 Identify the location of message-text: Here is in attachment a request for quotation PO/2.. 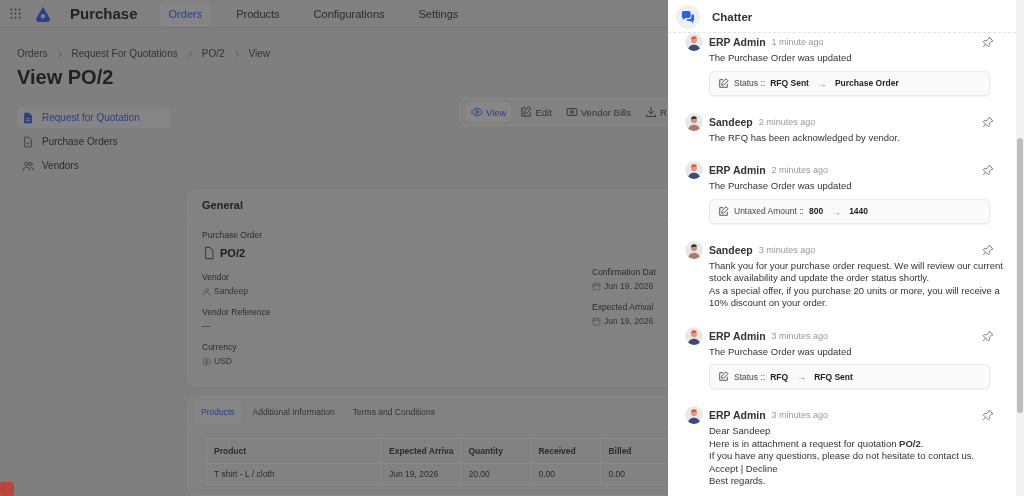
(817, 443).